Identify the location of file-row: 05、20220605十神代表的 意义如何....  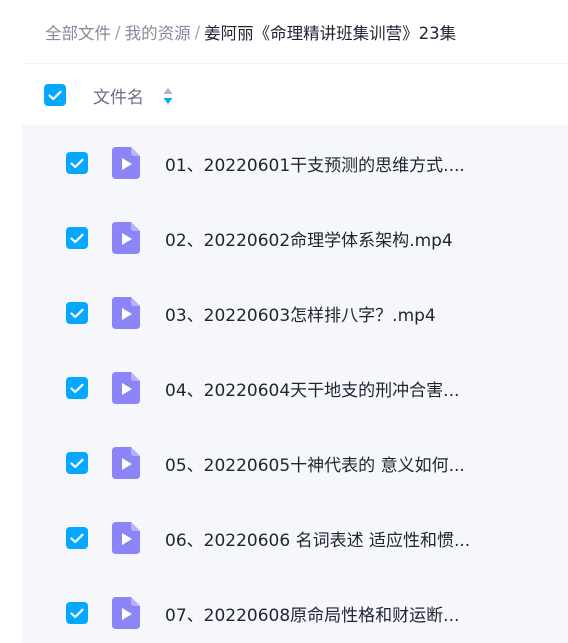
(306, 462).